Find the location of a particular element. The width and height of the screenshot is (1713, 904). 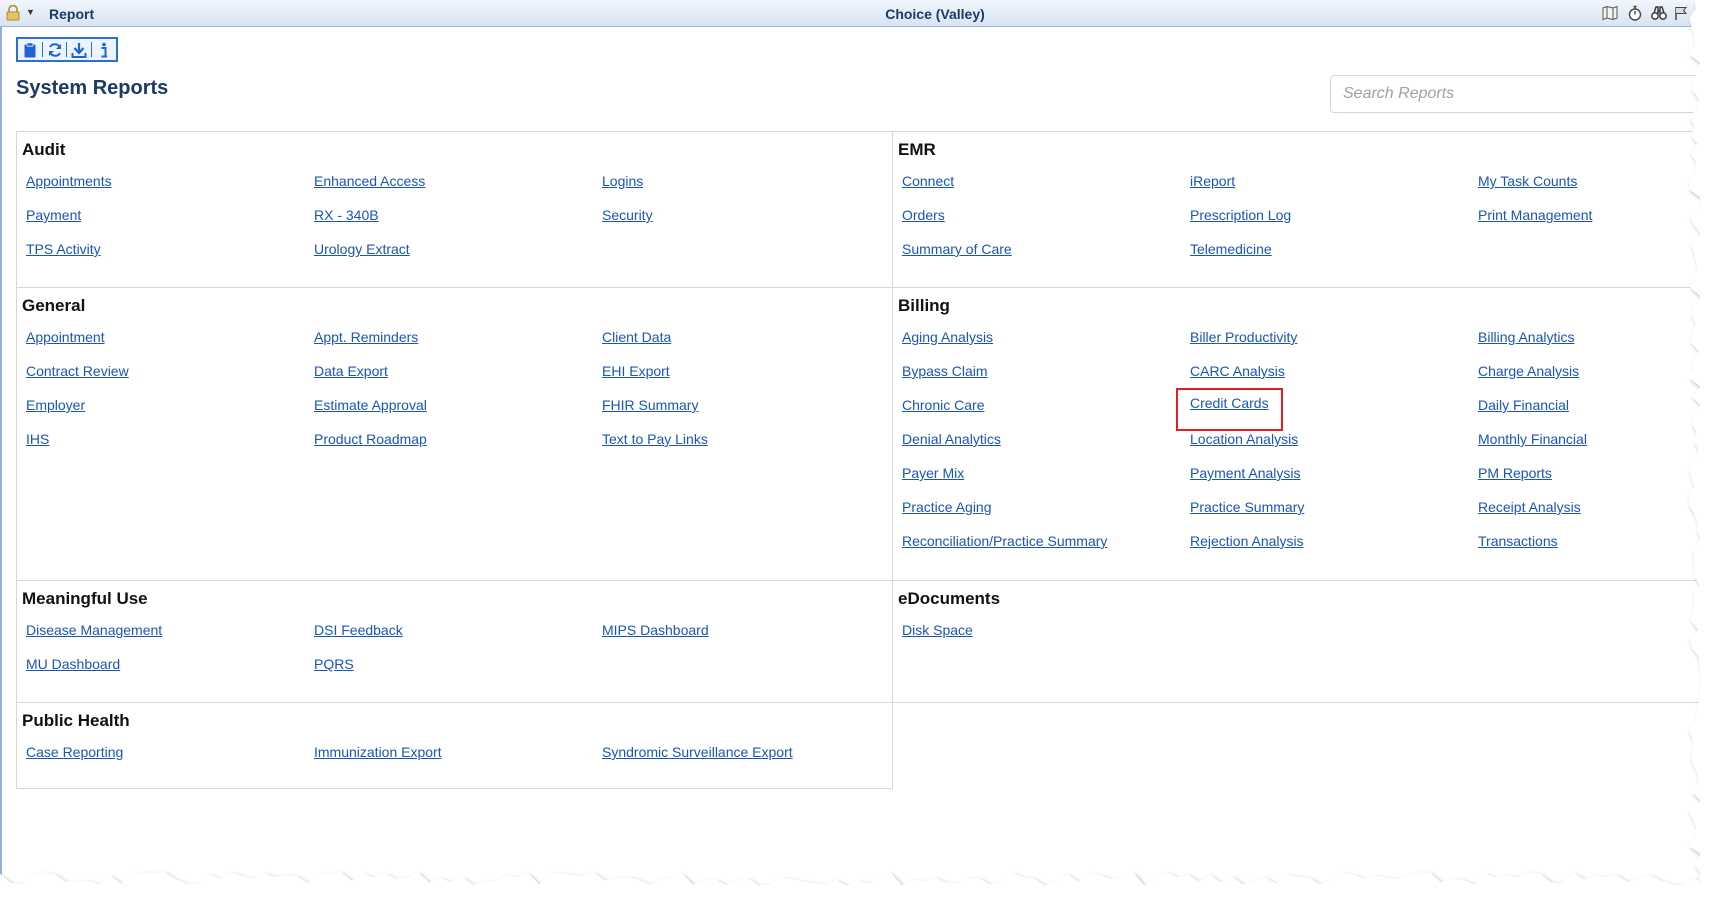

report-link-appointment: Appointment is located at coordinates (65, 344).